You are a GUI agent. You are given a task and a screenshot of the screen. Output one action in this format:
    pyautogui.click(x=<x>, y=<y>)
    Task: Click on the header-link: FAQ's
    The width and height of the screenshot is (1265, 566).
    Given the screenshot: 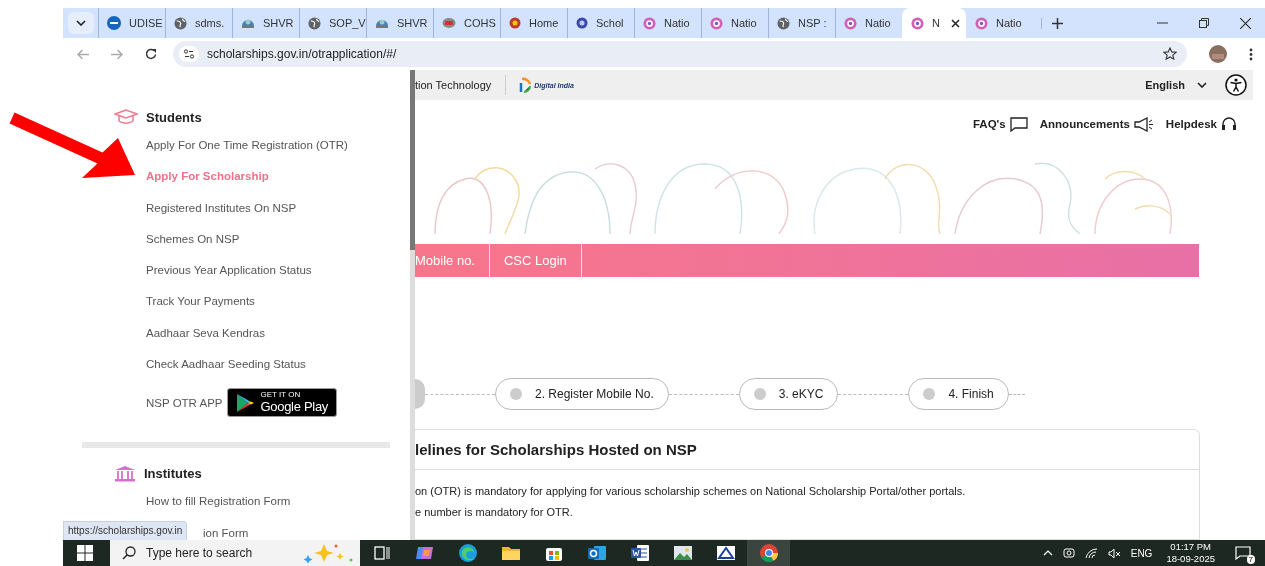 What is the action you would take?
    pyautogui.click(x=1000, y=124)
    